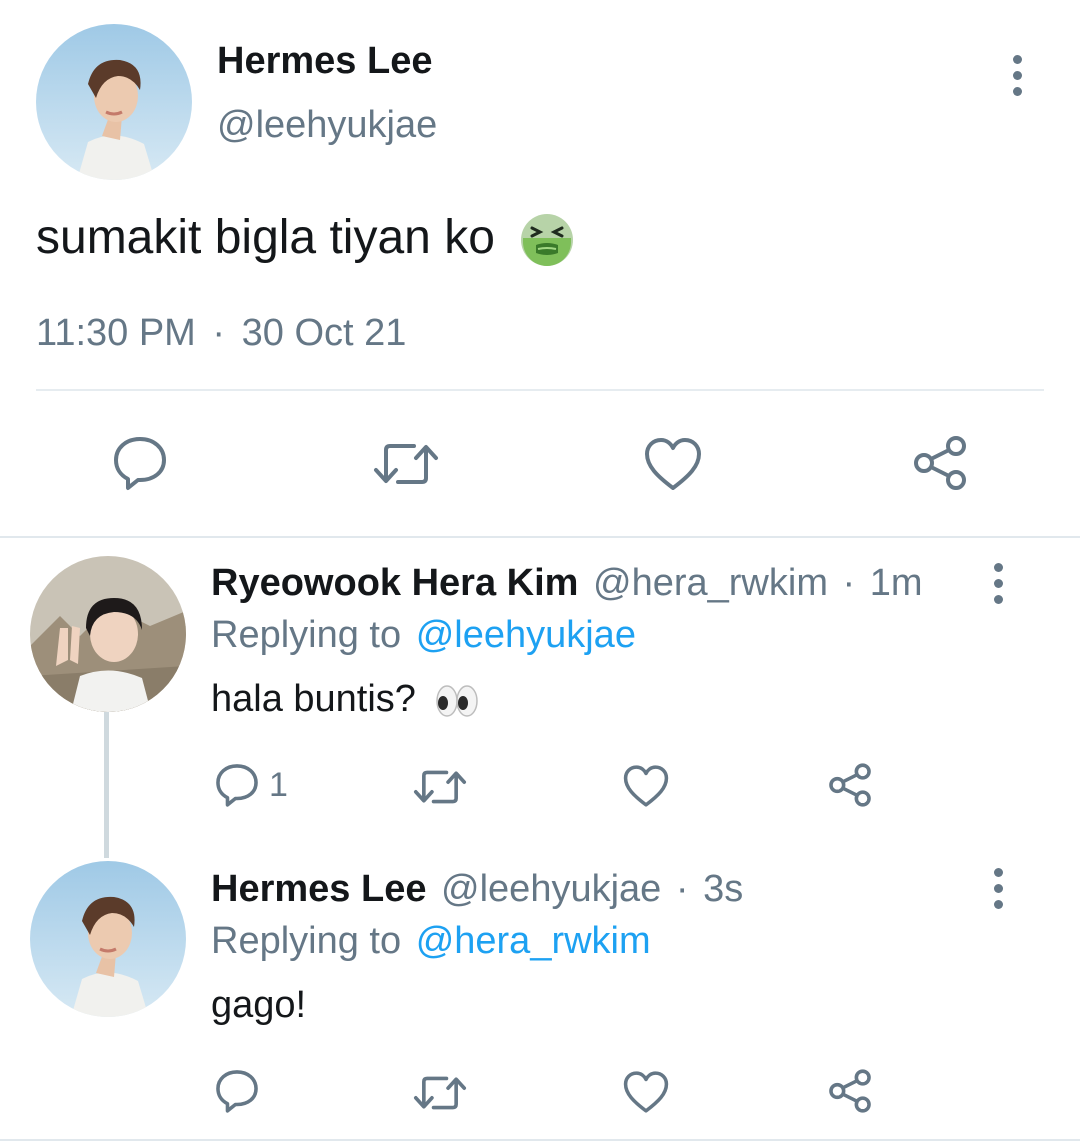 The height and width of the screenshot is (1143, 1080). I want to click on eyes-emoji, so click(457, 701).